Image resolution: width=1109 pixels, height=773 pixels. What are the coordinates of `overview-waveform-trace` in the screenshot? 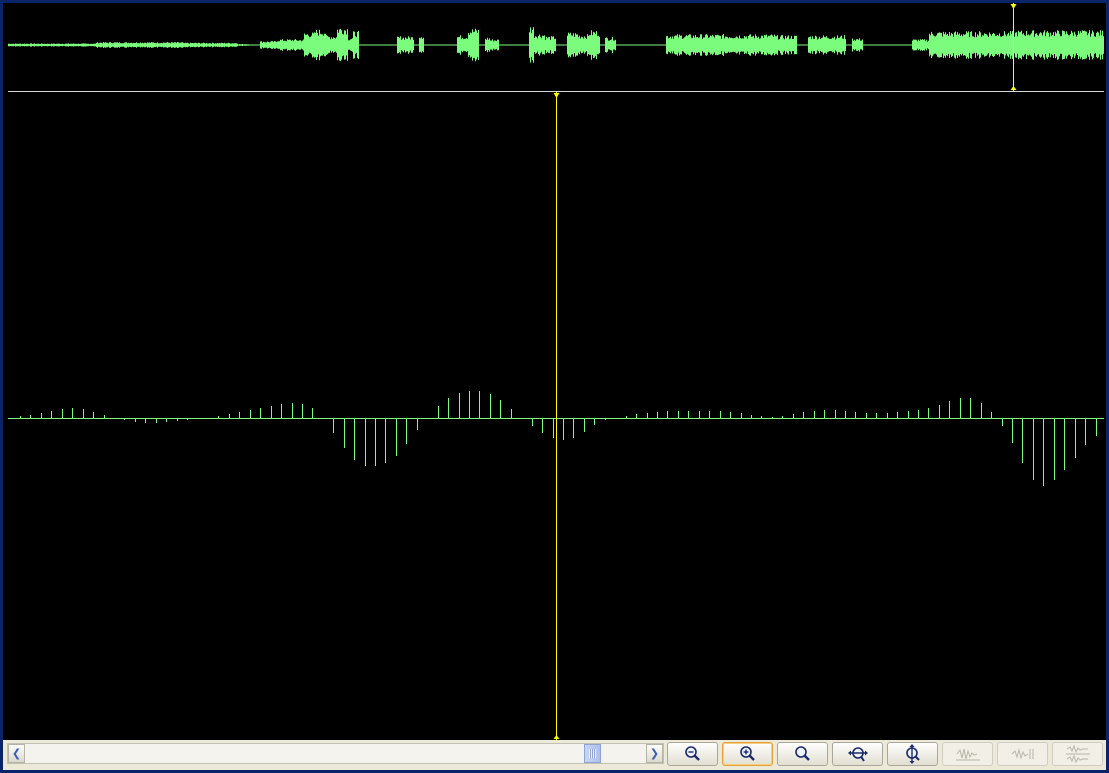 It's located at (556, 45).